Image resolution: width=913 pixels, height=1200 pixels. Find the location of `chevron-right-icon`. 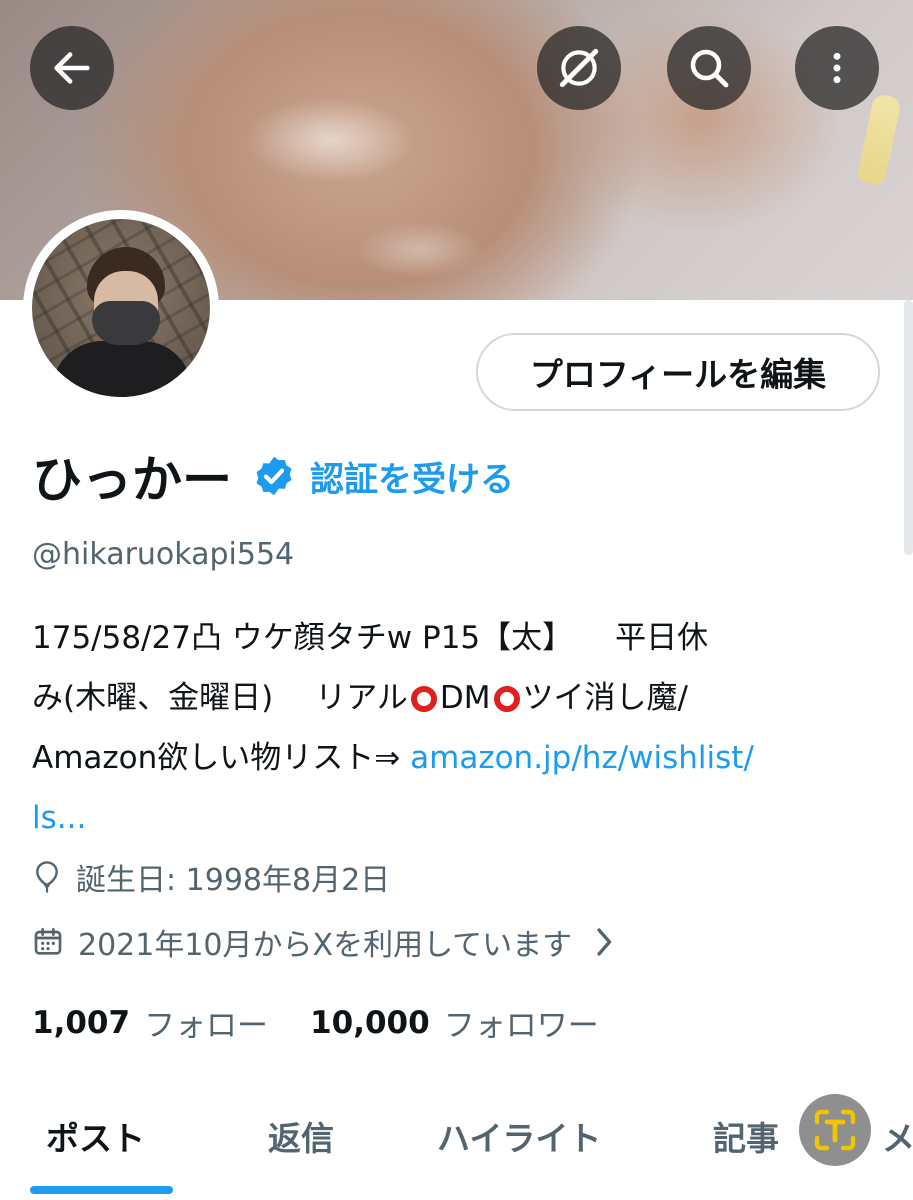

chevron-right-icon is located at coordinates (604, 942).